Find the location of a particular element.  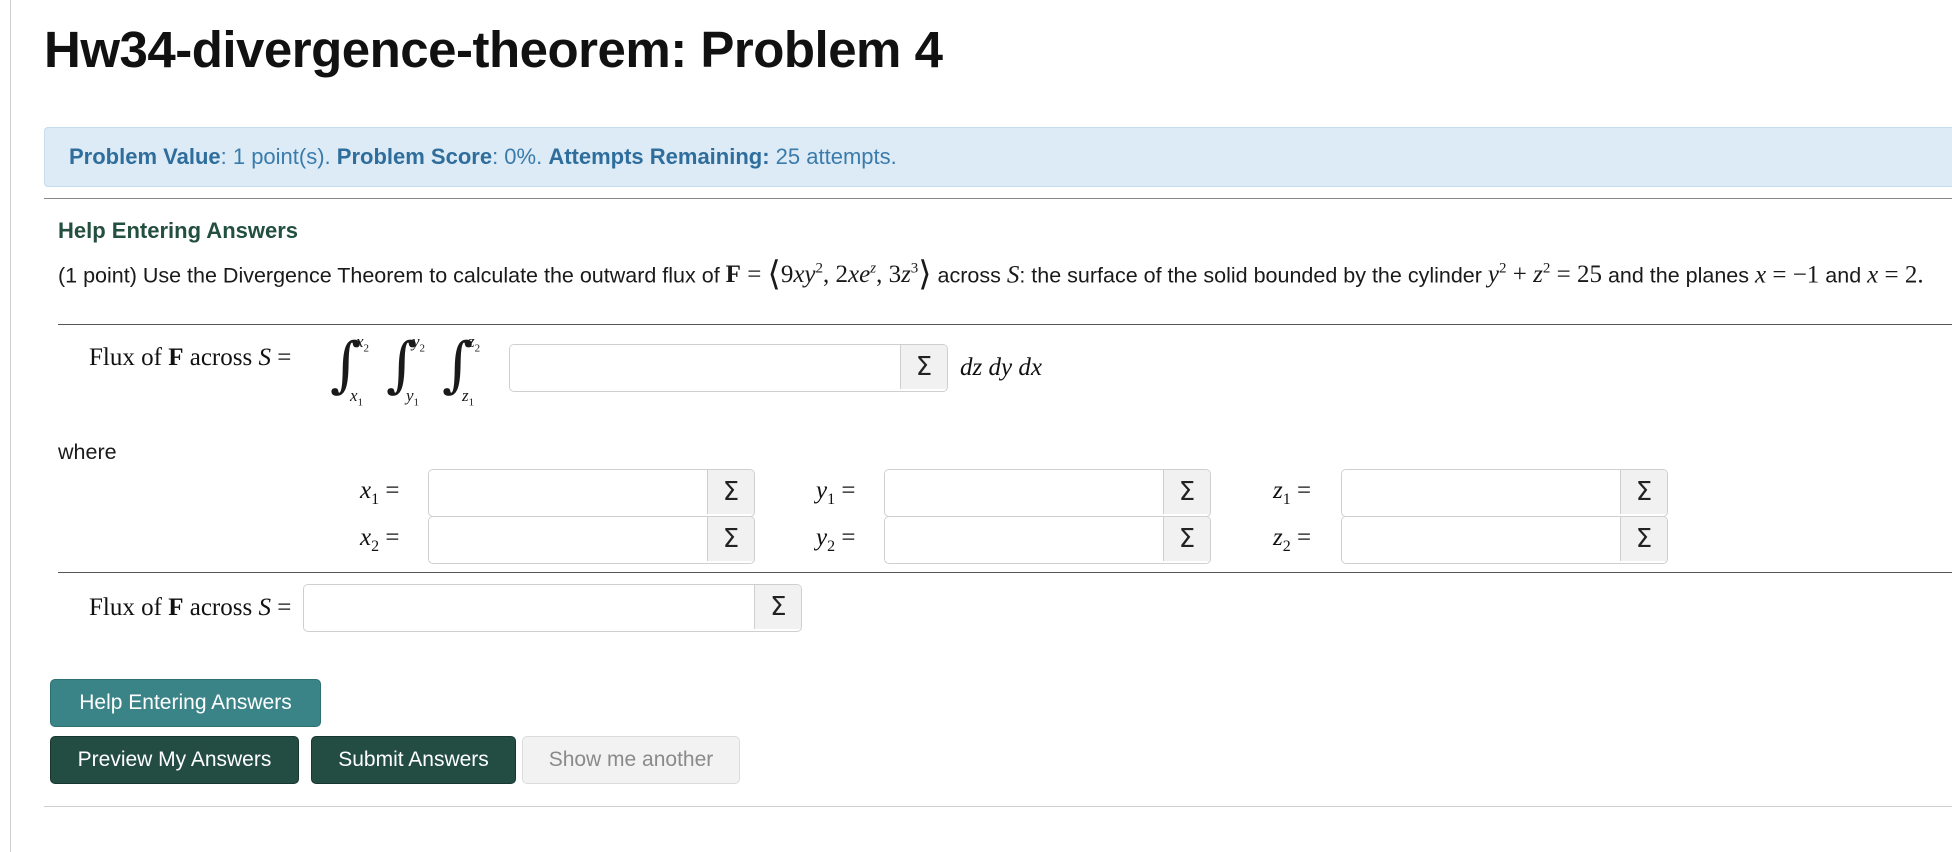

y1-row: y1 = Σ is located at coordinates (1013, 493).